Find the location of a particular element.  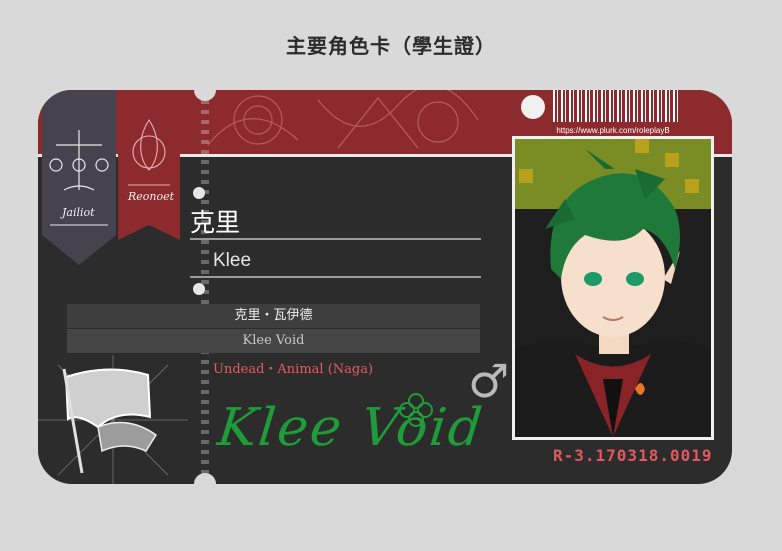

name-en-underline is located at coordinates (335, 277).